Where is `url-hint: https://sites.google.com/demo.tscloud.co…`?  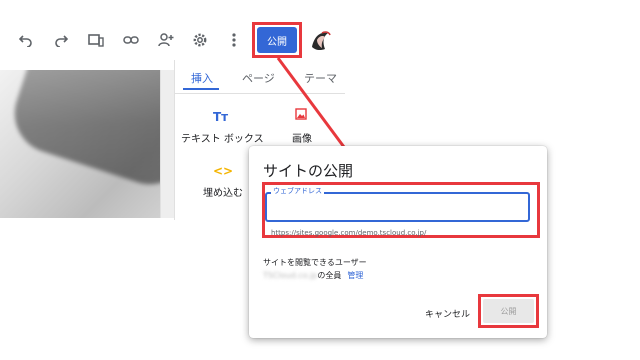 url-hint: https://sites.google.com/demo.tscloud.co… is located at coordinates (349, 233).